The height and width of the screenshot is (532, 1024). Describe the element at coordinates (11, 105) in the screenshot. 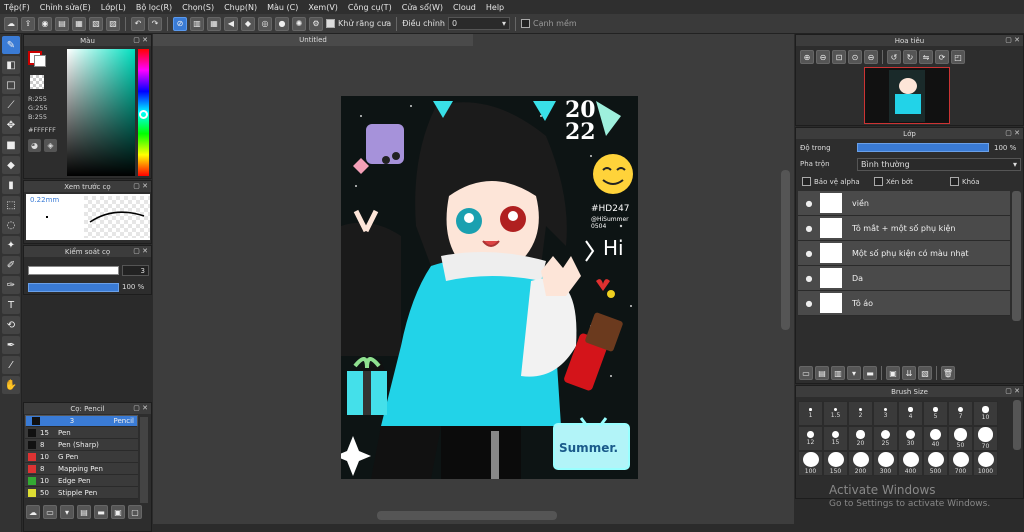

I see `line-icon: ⟋` at that location.